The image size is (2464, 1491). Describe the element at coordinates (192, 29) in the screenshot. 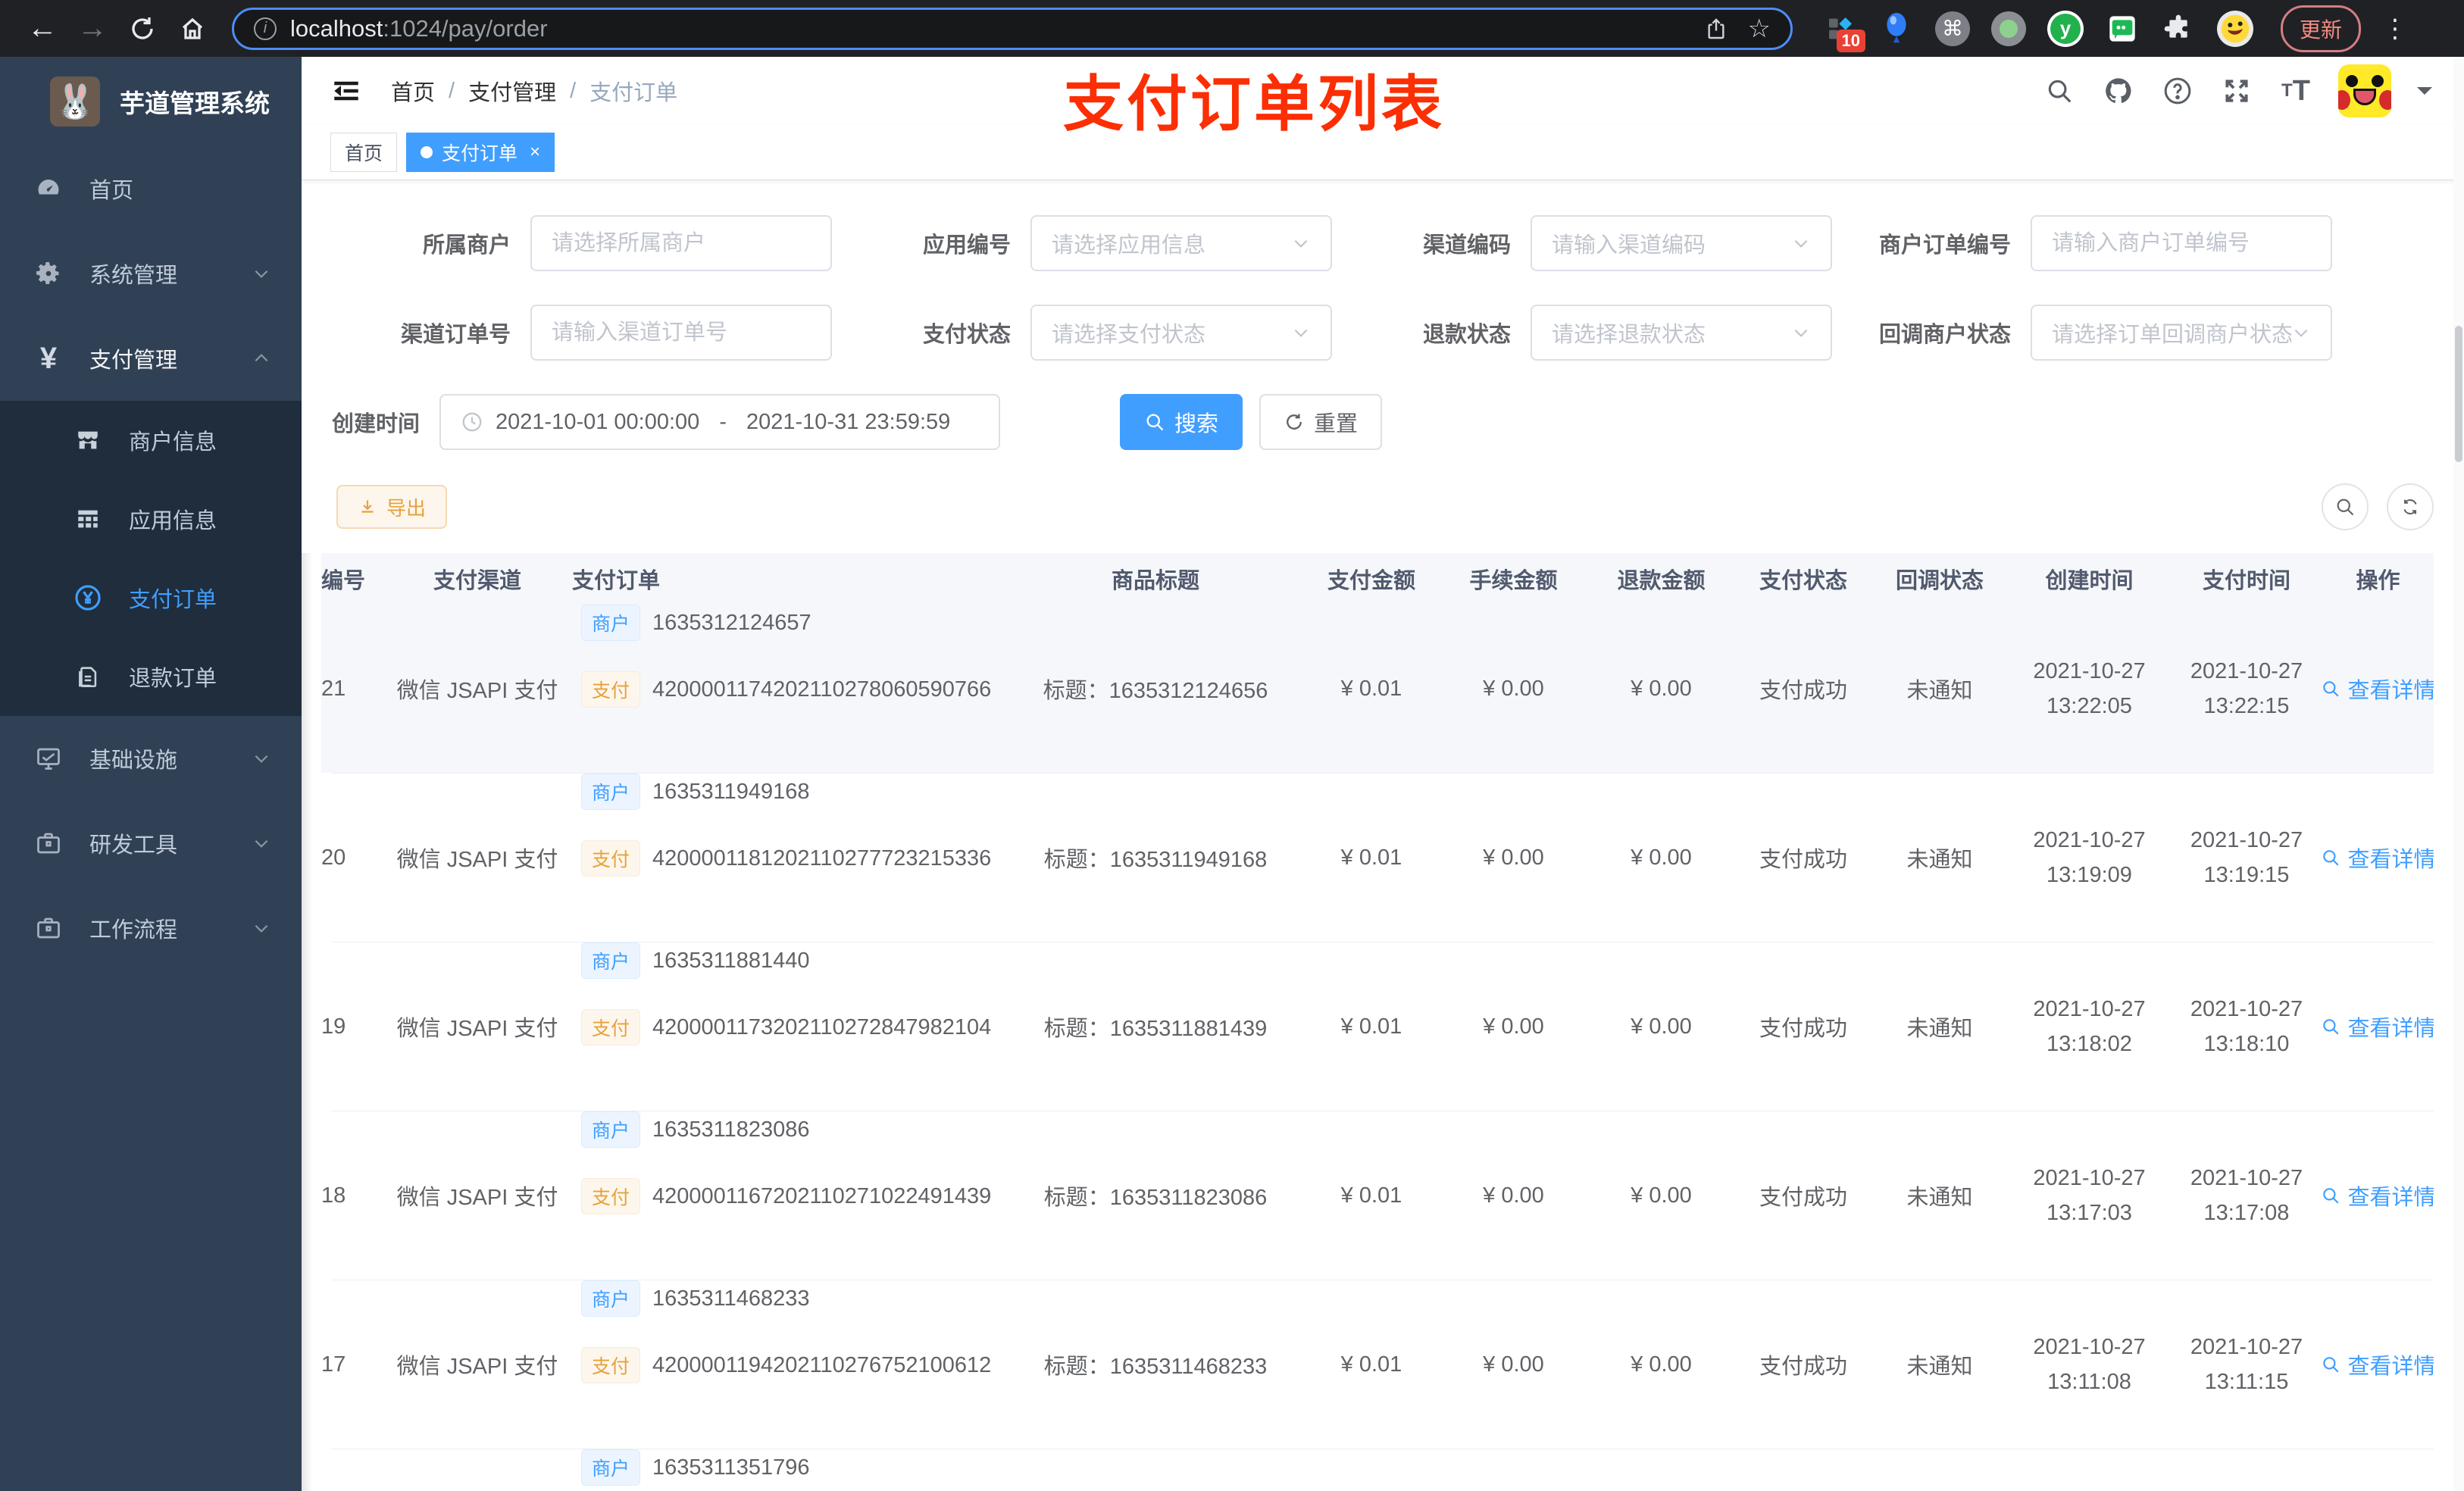

I see `browser-home-button` at that location.